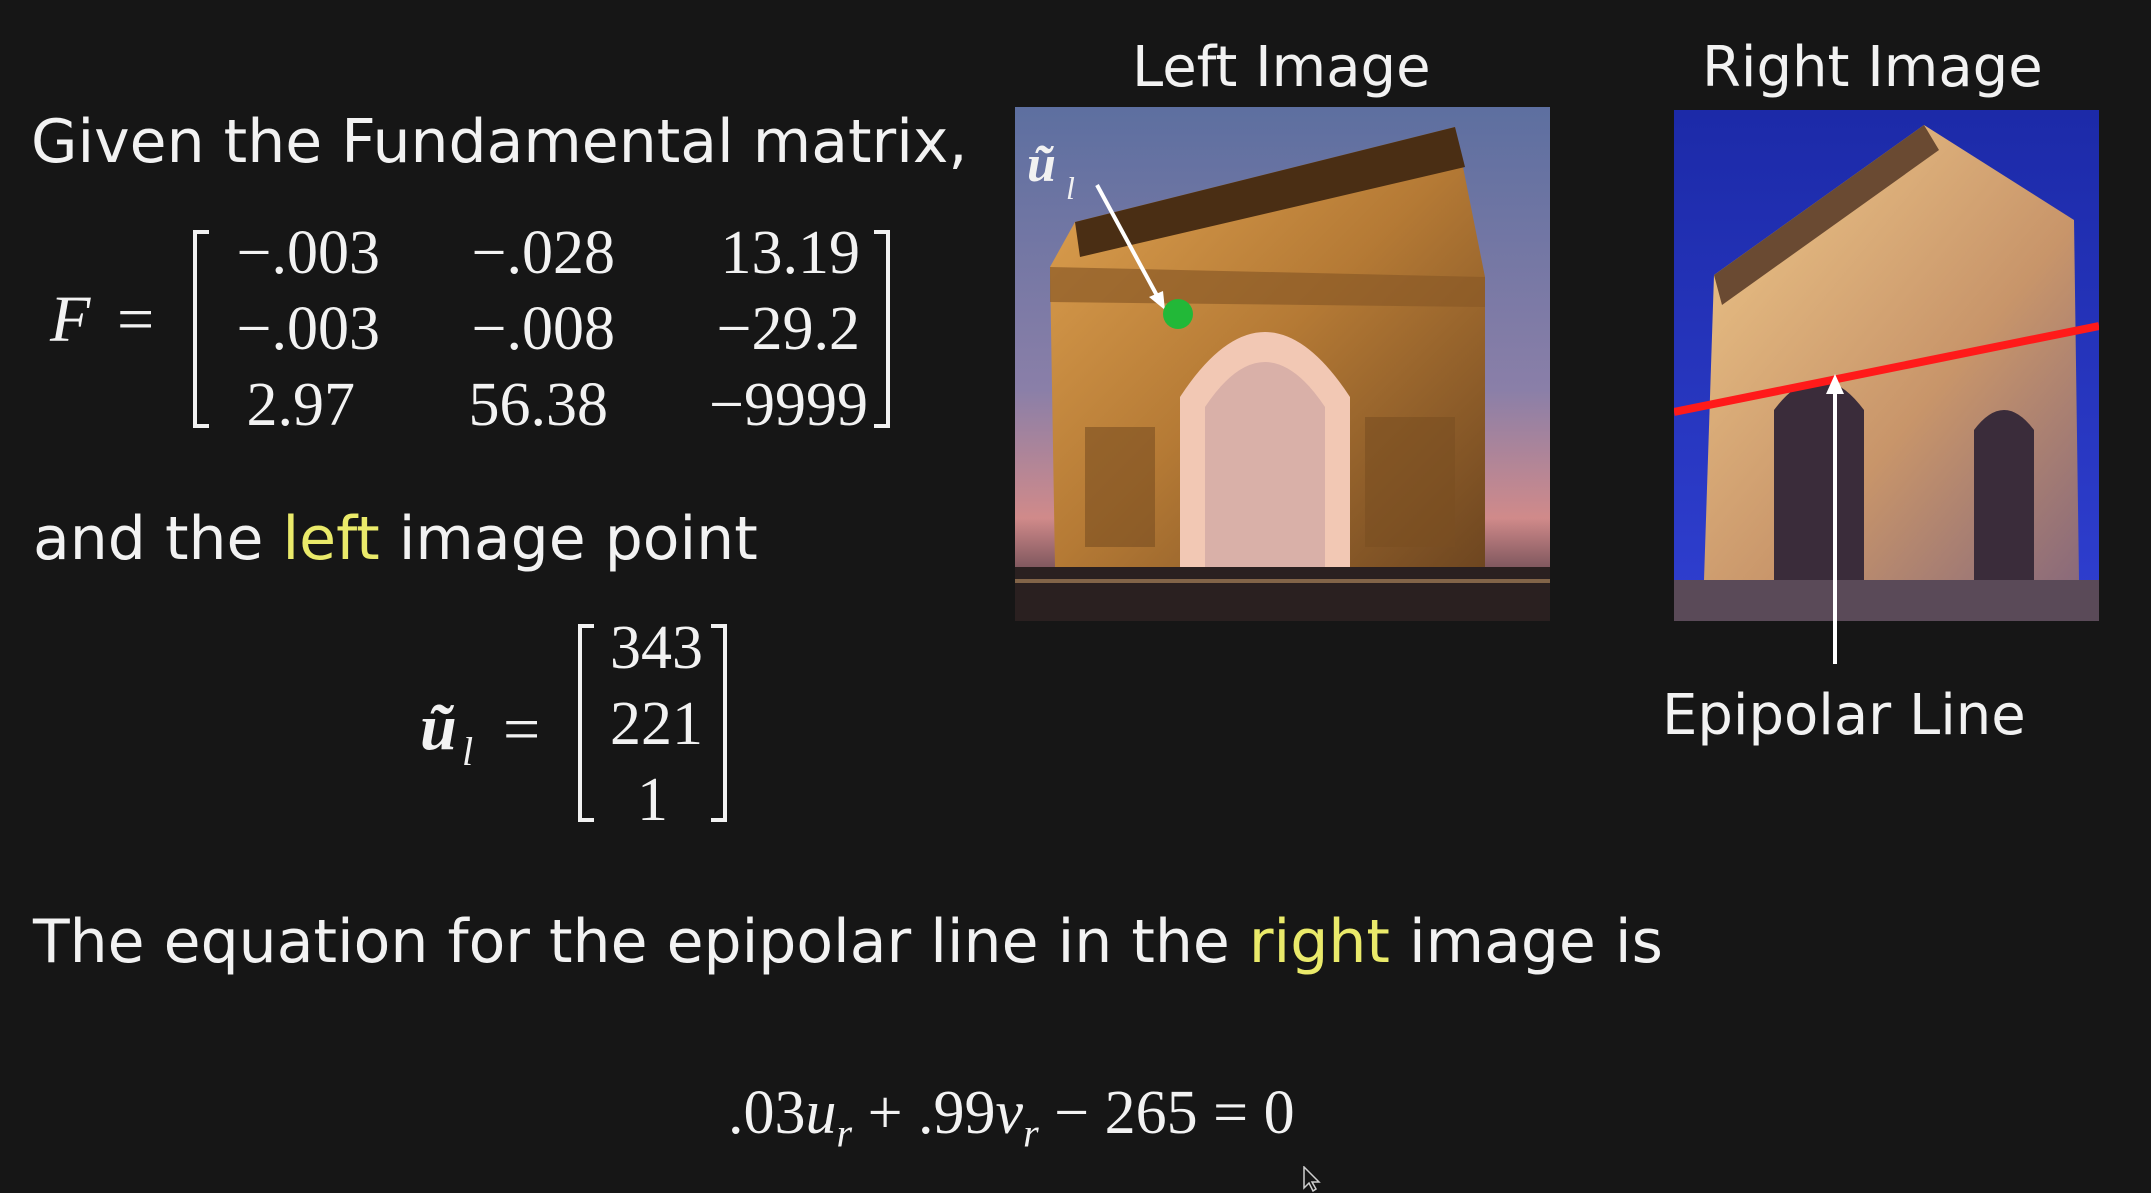  I want to click on epipolar-line-label: Epipolar Line, so click(1844, 715).